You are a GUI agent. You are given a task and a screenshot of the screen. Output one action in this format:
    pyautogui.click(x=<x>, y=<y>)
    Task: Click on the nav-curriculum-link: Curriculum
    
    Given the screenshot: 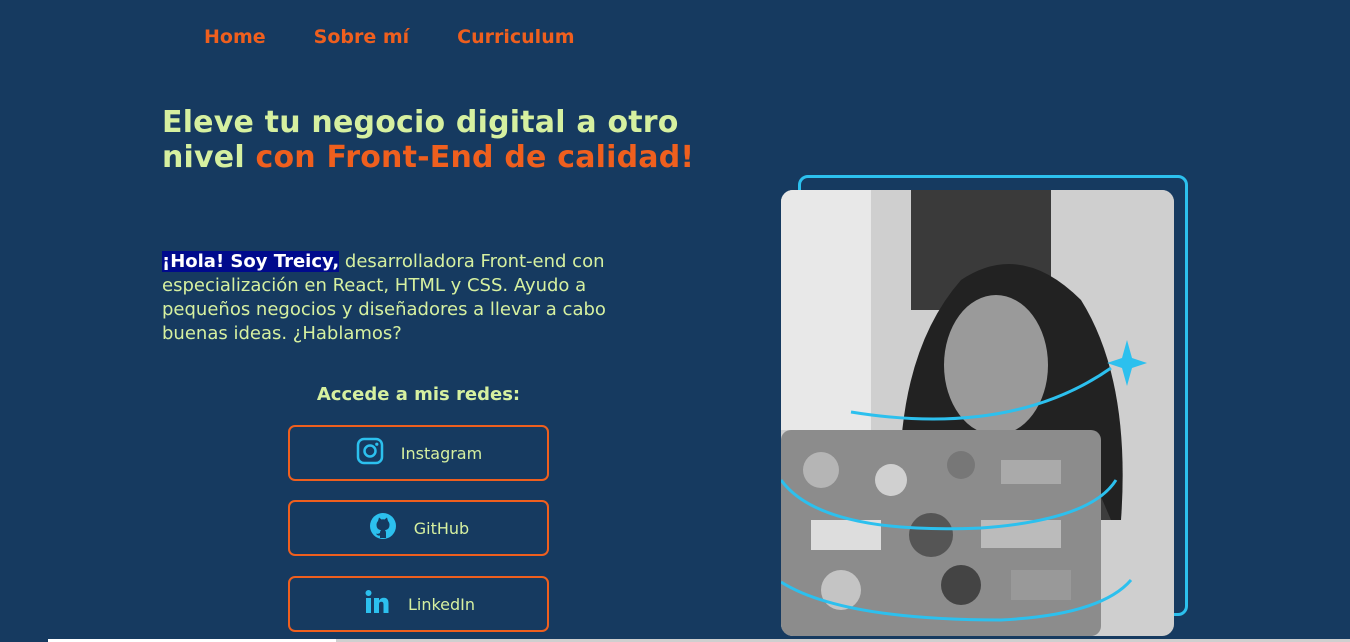 What is the action you would take?
    pyautogui.click(x=515, y=37)
    